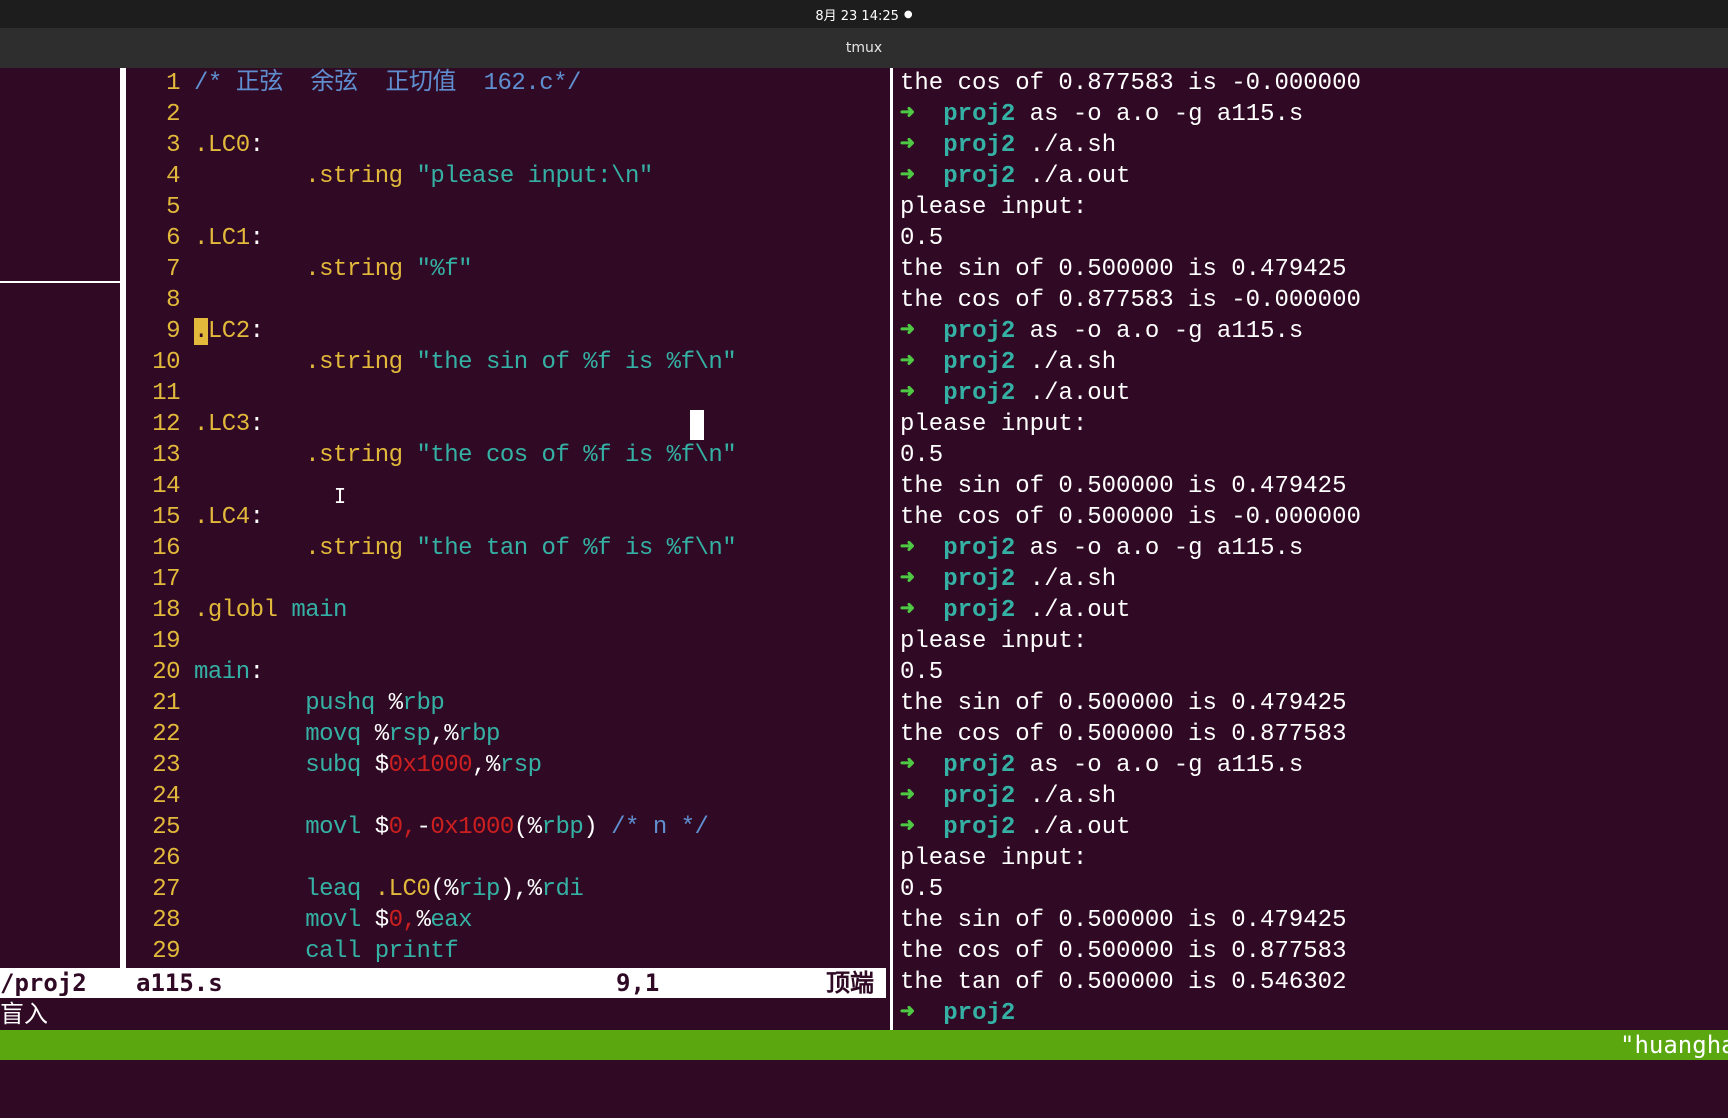 This screenshot has width=1728, height=1118. Describe the element at coordinates (513, 734) in the screenshot. I see `code-line: 22 movq %rsp,%rbp` at that location.